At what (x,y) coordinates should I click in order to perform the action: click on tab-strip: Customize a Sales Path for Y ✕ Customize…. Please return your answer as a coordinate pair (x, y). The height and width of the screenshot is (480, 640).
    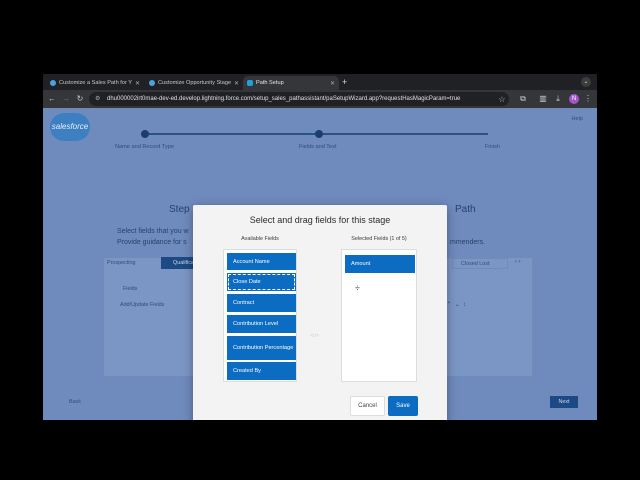
    Looking at the image, I should click on (320, 82).